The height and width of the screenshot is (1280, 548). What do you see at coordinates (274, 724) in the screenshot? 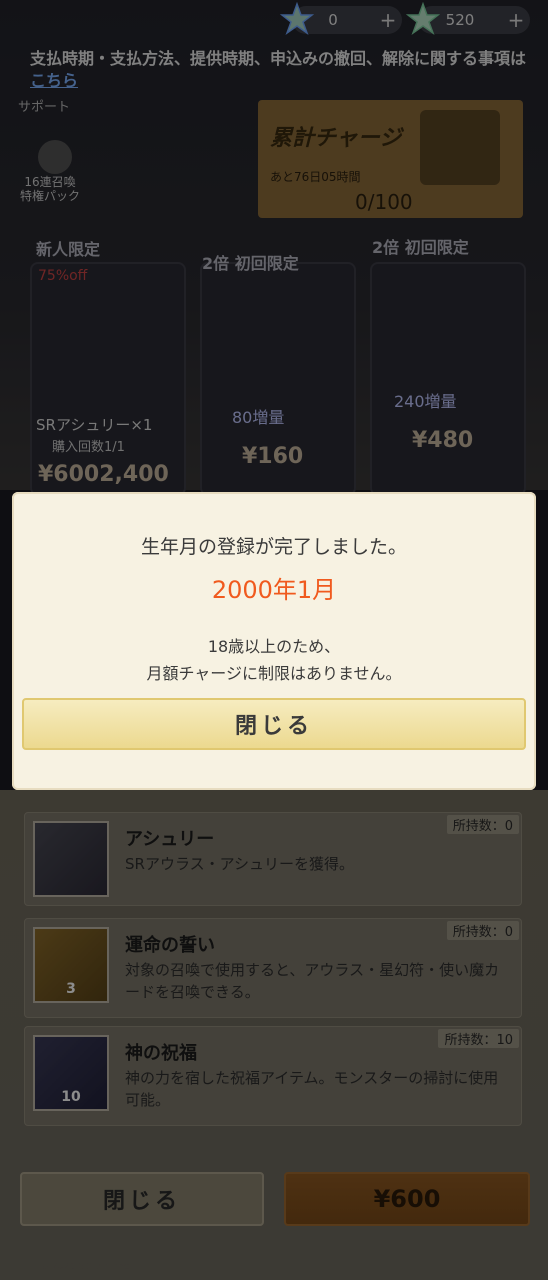
I see `dialog-close-button: 閉じる` at bounding box center [274, 724].